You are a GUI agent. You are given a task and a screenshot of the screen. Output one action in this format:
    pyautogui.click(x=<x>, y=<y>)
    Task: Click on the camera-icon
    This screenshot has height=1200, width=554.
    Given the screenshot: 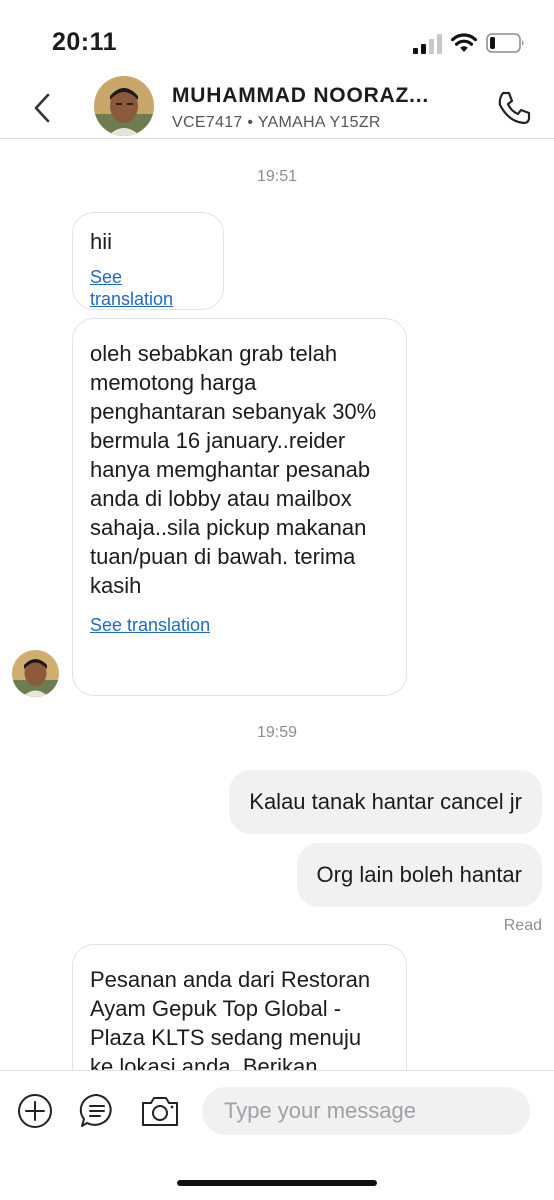 What is the action you would take?
    pyautogui.click(x=160, y=1111)
    